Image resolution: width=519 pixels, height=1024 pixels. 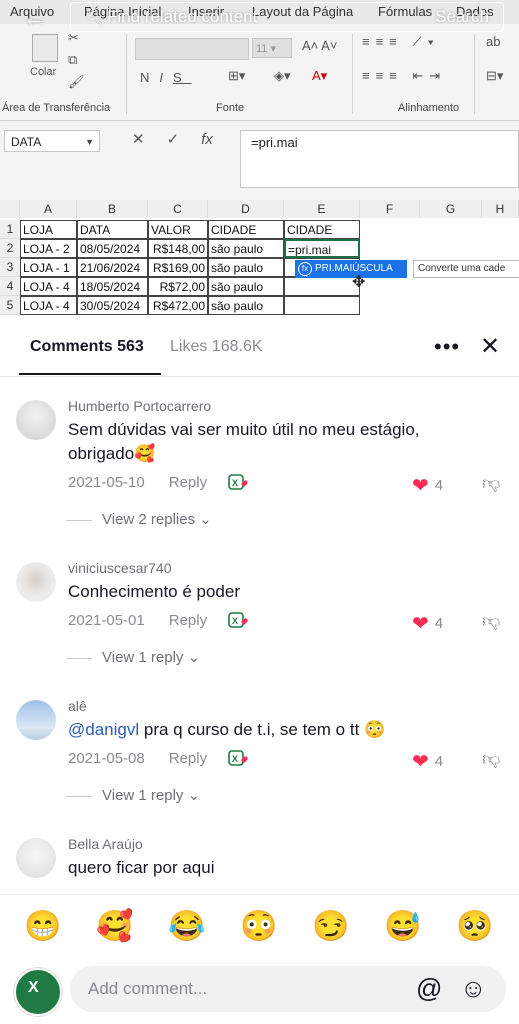 I want to click on user-avatar: X, so click(x=38, y=992).